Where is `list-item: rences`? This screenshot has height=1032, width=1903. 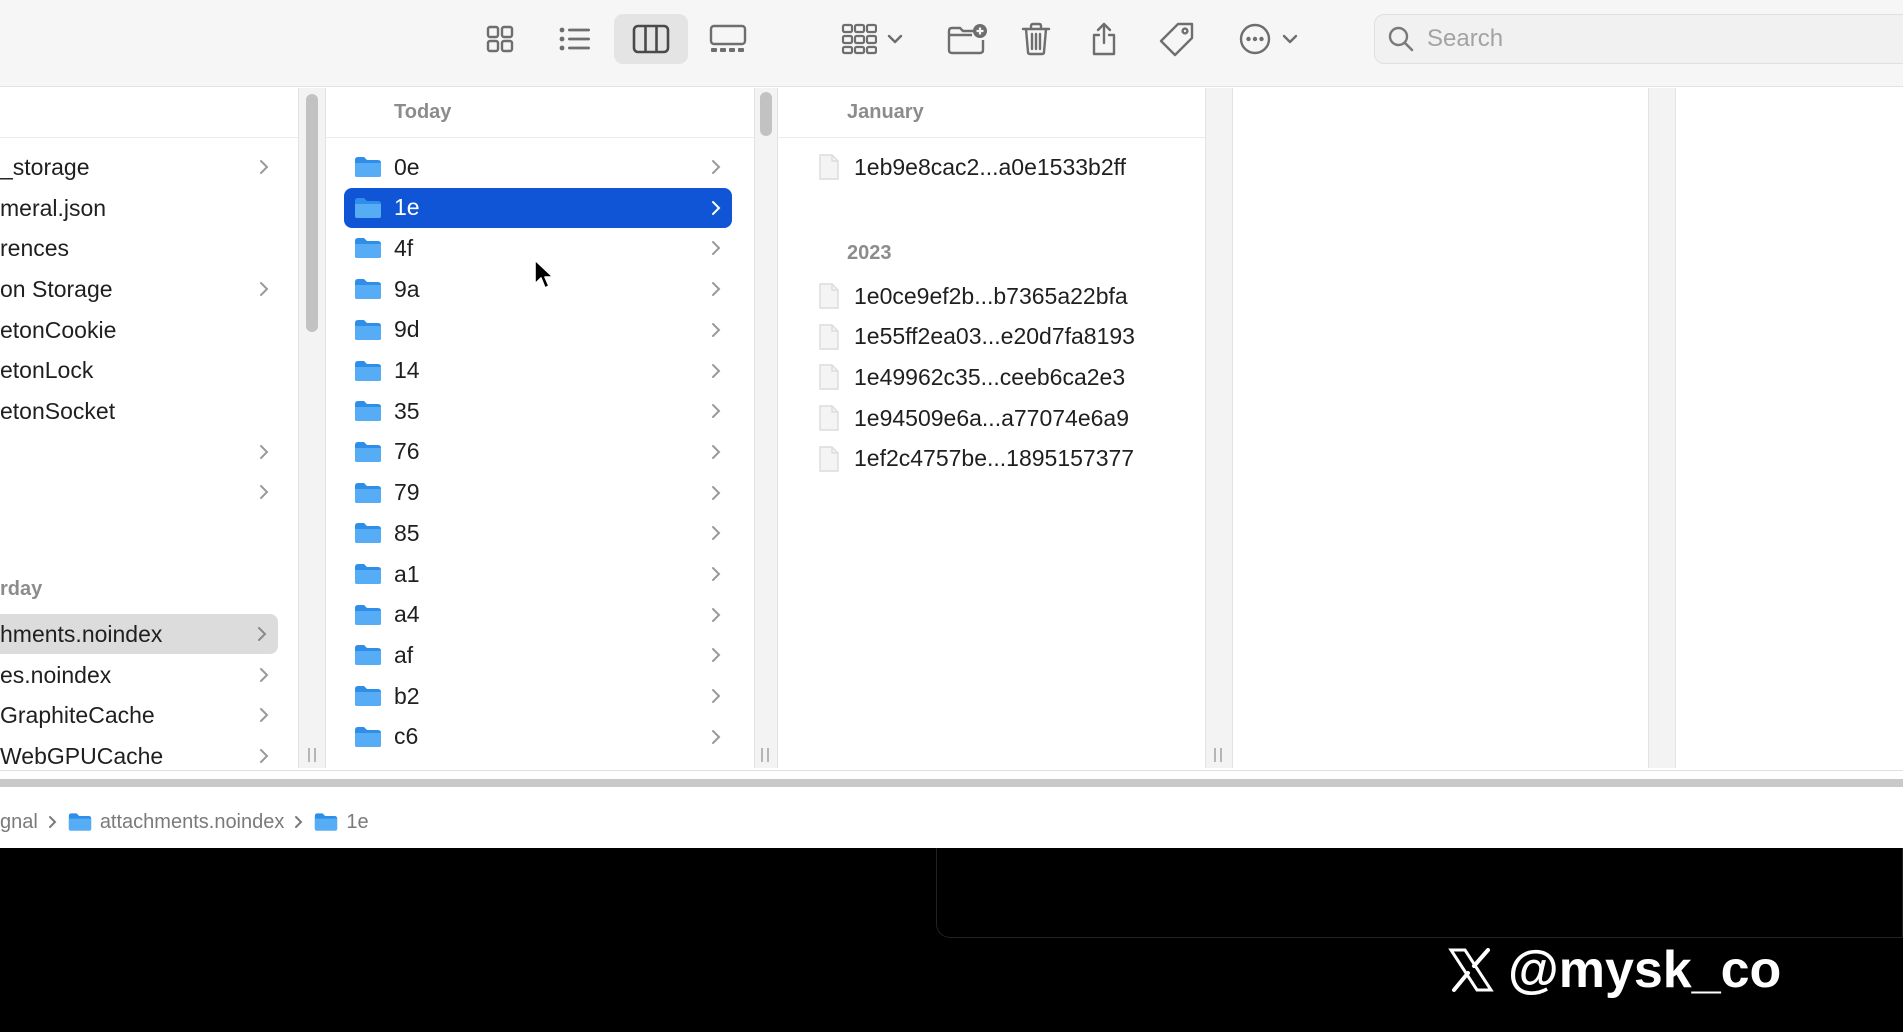 list-item: rences is located at coordinates (140, 248).